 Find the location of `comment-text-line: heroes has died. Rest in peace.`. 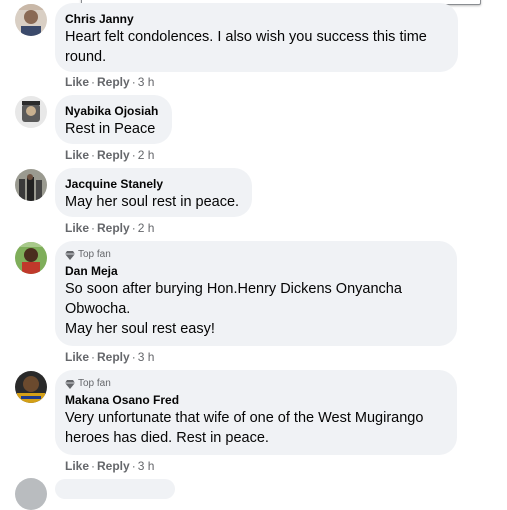

comment-text-line: heroes has died. Rest in peace. is located at coordinates (167, 438).